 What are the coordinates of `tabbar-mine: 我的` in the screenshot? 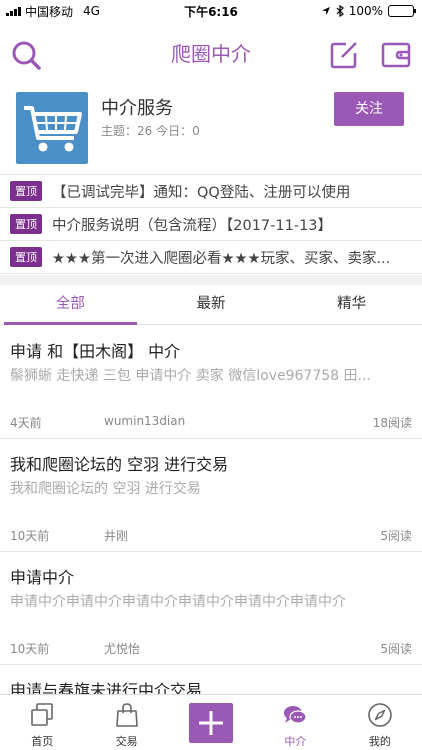 It's located at (380, 722).